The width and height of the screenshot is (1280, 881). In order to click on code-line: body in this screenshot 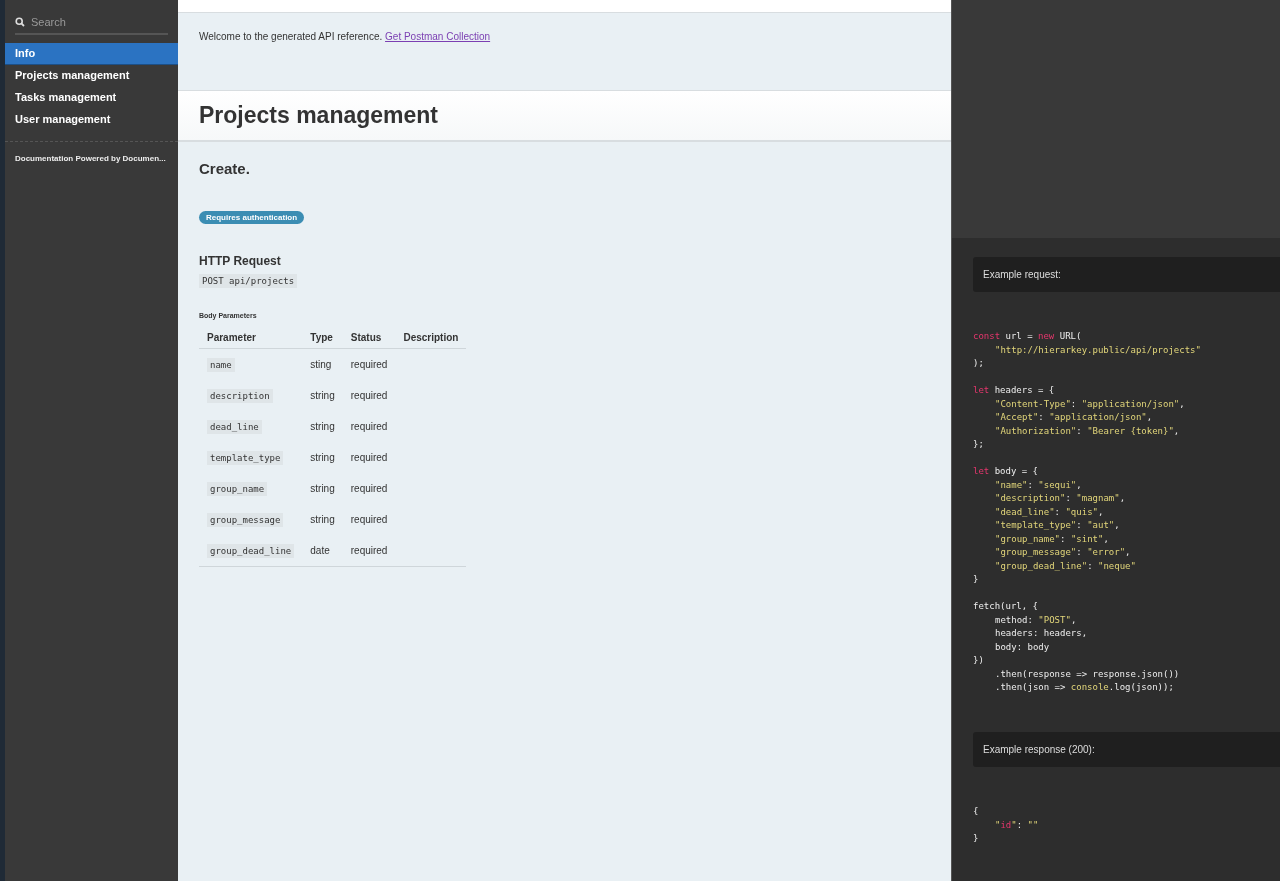, I will do `click(1022, 647)`.